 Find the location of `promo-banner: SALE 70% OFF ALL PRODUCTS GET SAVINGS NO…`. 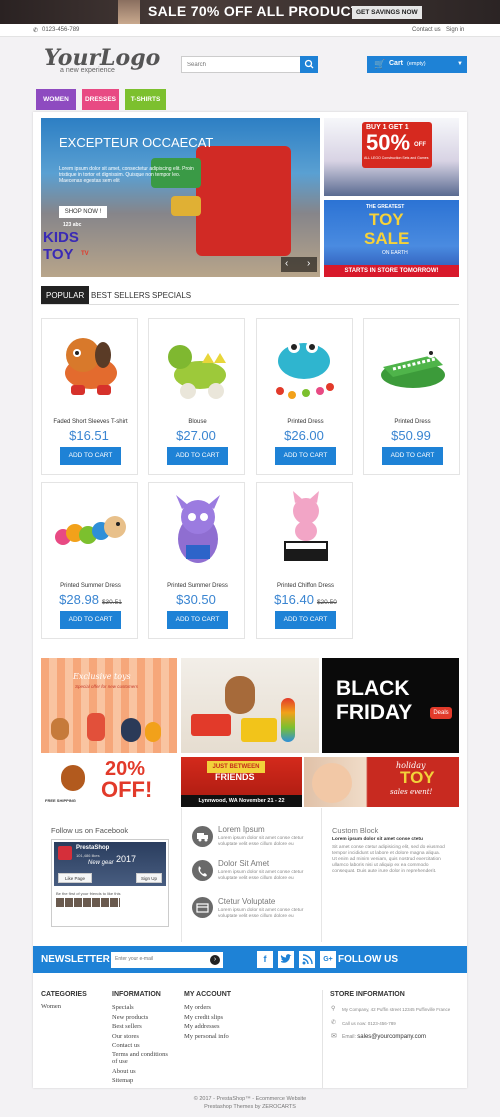

promo-banner: SALE 70% OFF ALL PRODUCTS GET SAVINGS NO… is located at coordinates (250, 12).